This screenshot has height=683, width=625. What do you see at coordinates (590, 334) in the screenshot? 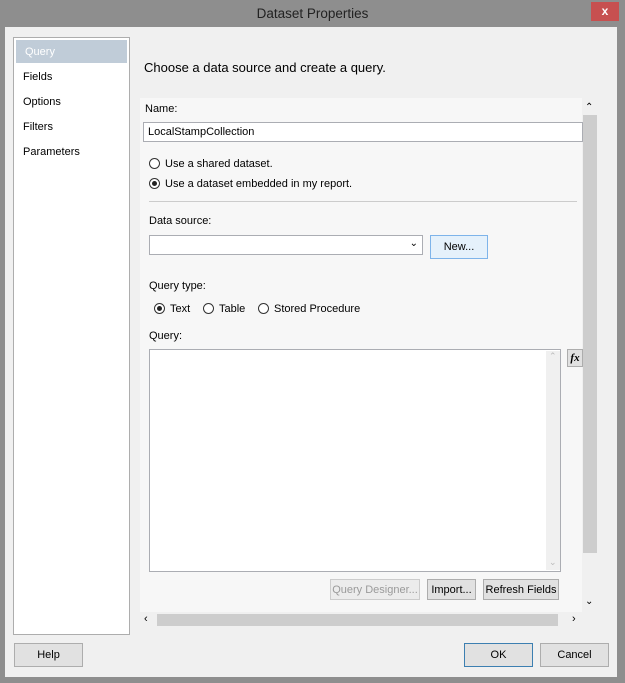
I see `vertical-scroll-thumb` at bounding box center [590, 334].